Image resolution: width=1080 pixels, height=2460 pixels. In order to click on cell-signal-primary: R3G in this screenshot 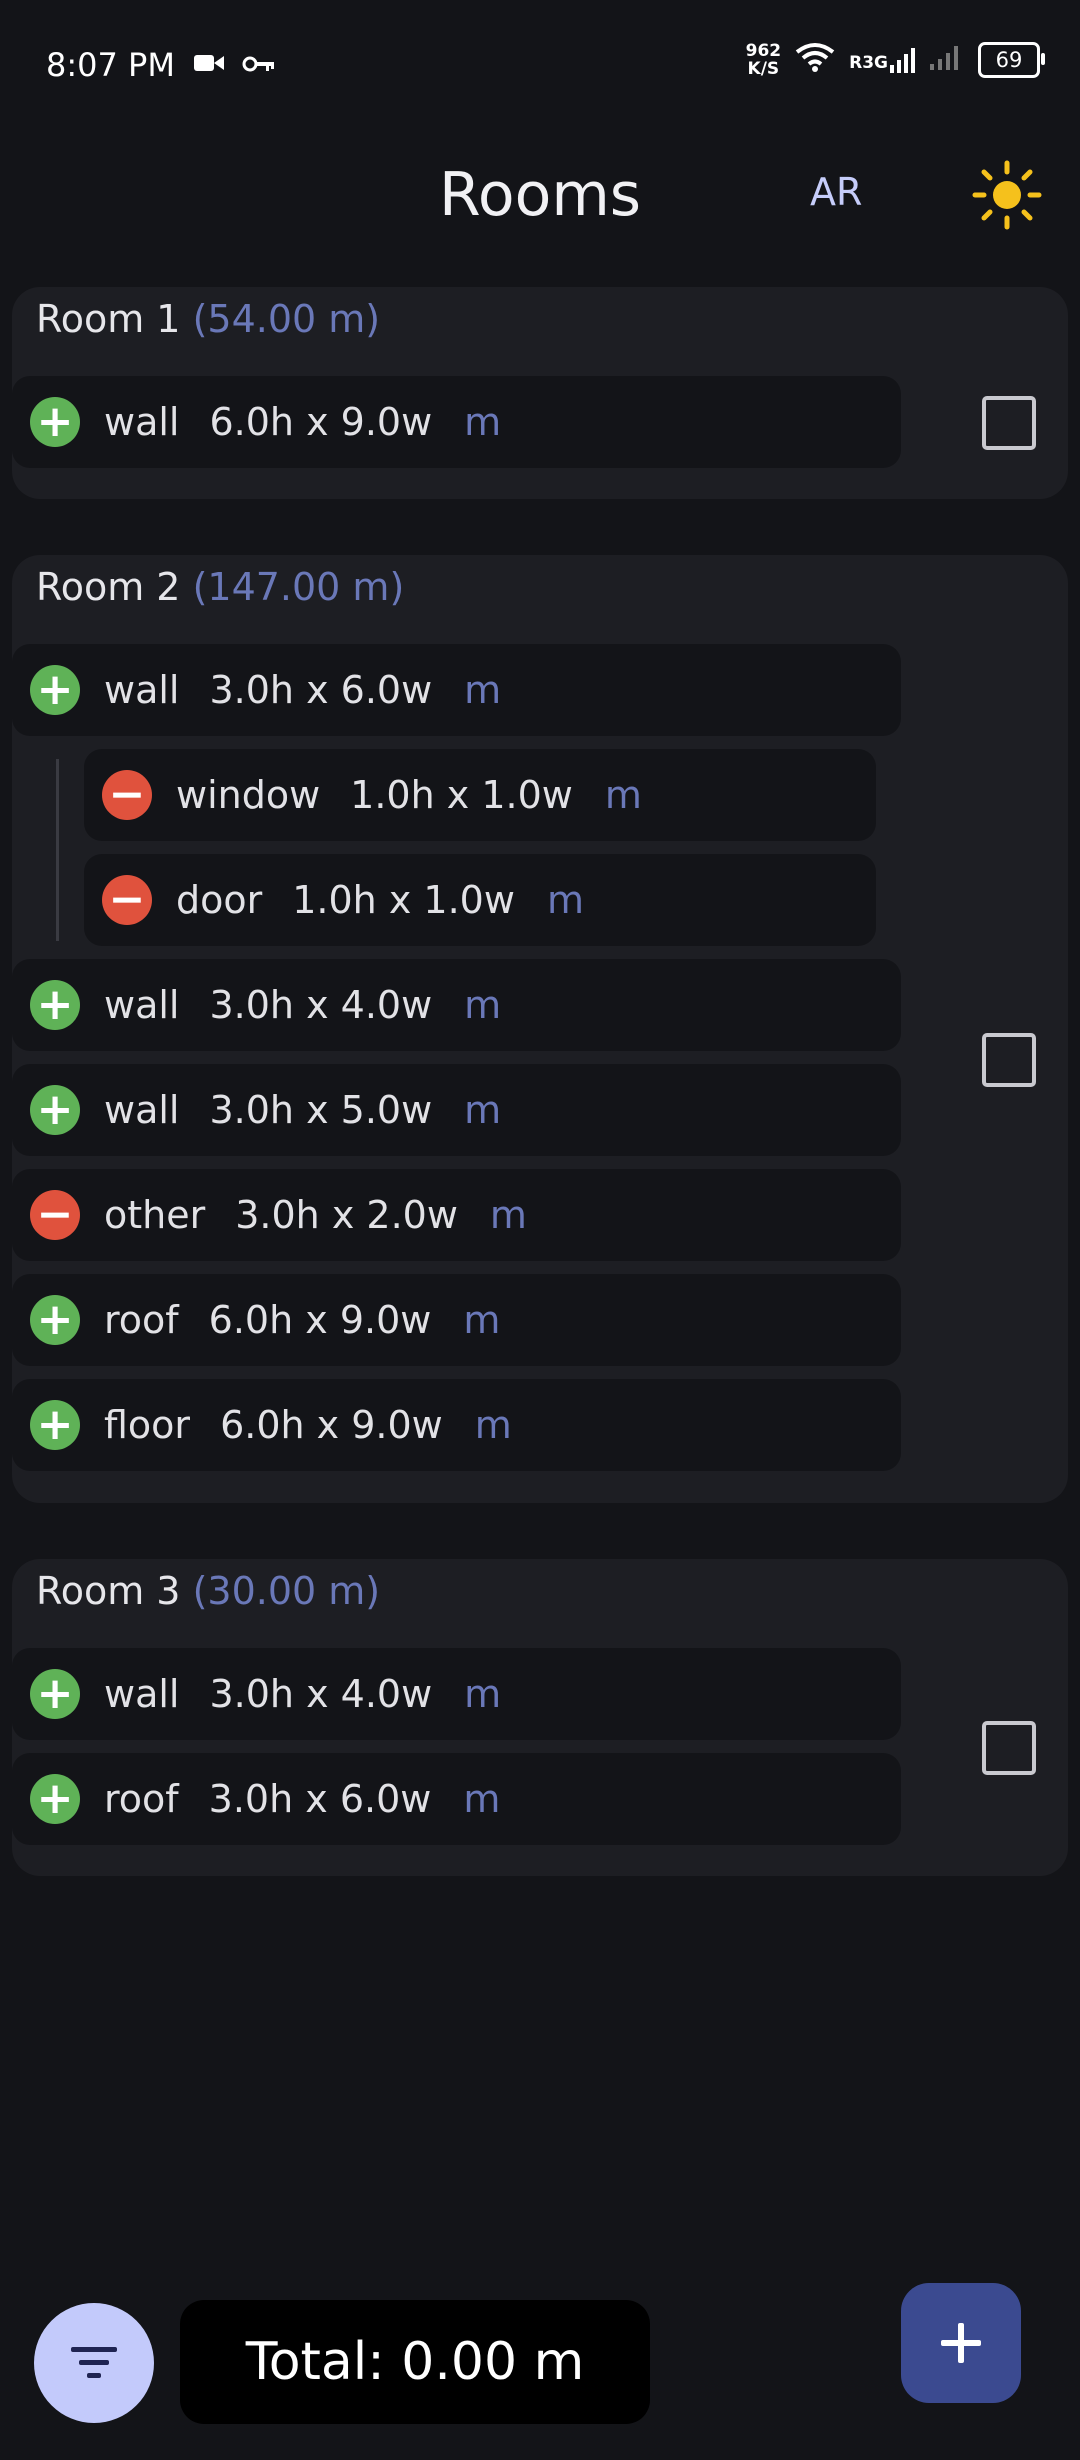, I will do `click(882, 60)`.